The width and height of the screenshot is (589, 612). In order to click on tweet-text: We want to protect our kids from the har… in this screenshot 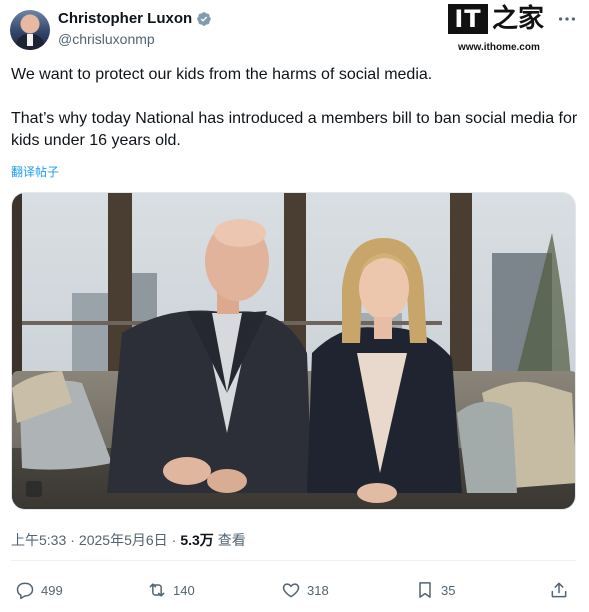, I will do `click(295, 108)`.